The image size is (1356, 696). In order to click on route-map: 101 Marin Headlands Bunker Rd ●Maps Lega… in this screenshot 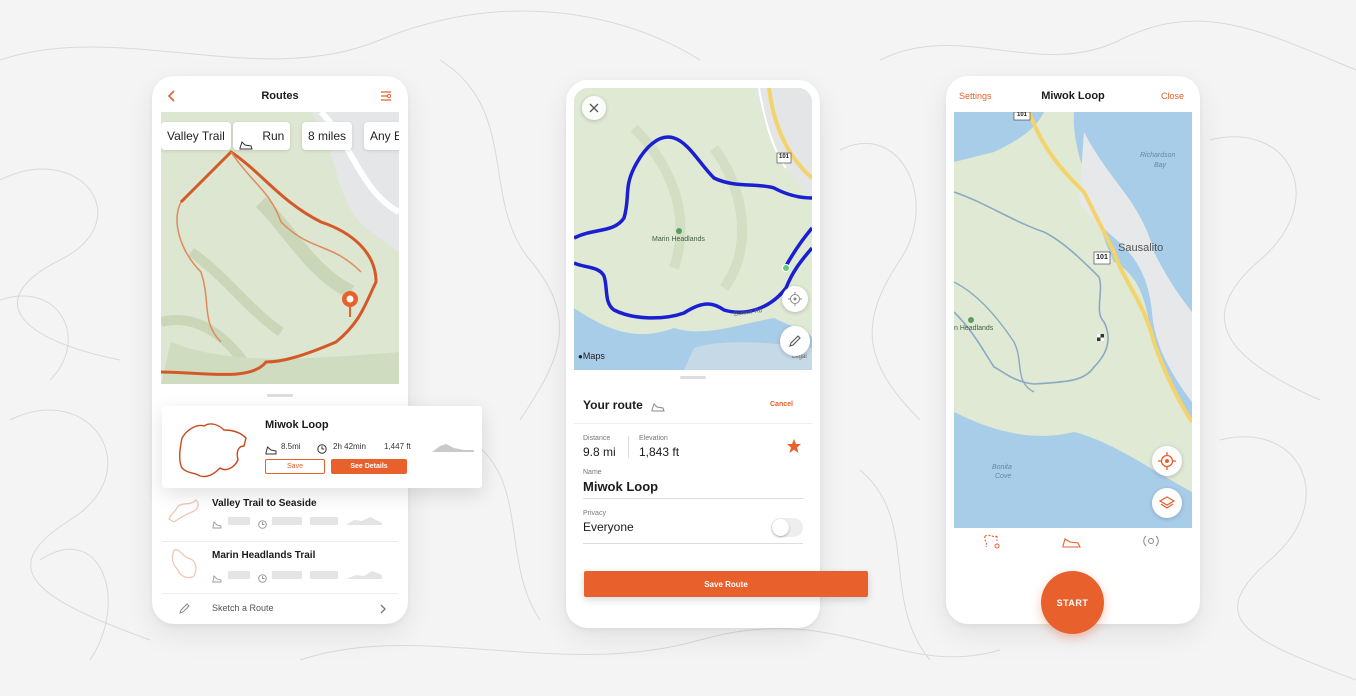, I will do `click(693, 229)`.